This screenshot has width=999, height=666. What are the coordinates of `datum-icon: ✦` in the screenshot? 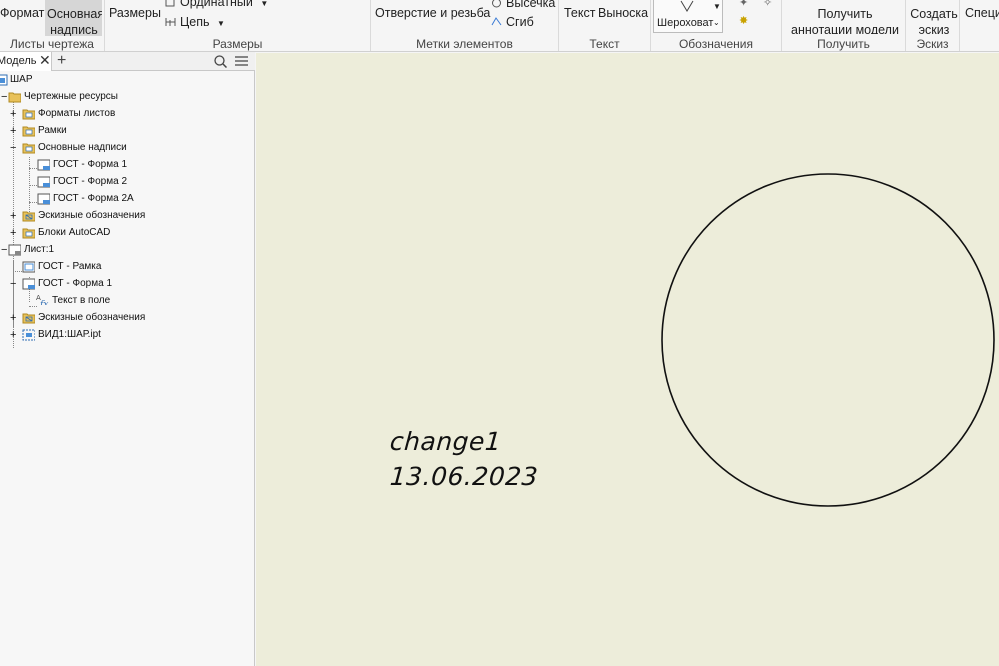 It's located at (743, 4).